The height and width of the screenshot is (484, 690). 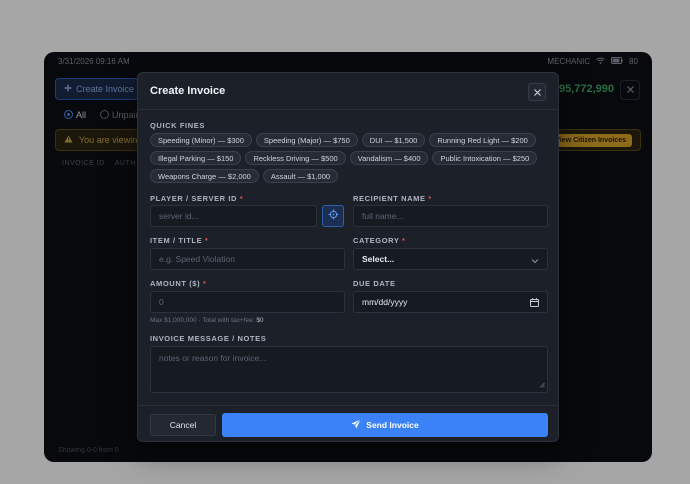 I want to click on cancel-button: Cancel, so click(x=183, y=425).